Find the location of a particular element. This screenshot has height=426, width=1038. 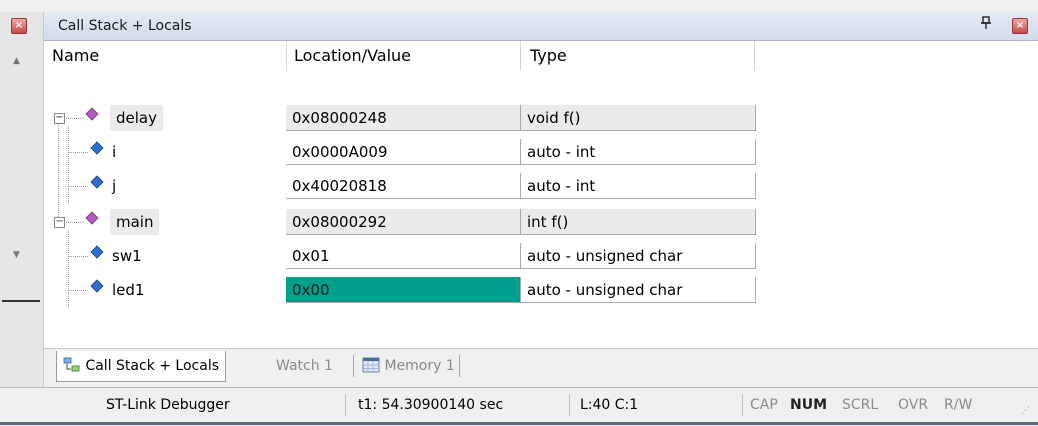

tree-node-label: sw1 is located at coordinates (127, 256).